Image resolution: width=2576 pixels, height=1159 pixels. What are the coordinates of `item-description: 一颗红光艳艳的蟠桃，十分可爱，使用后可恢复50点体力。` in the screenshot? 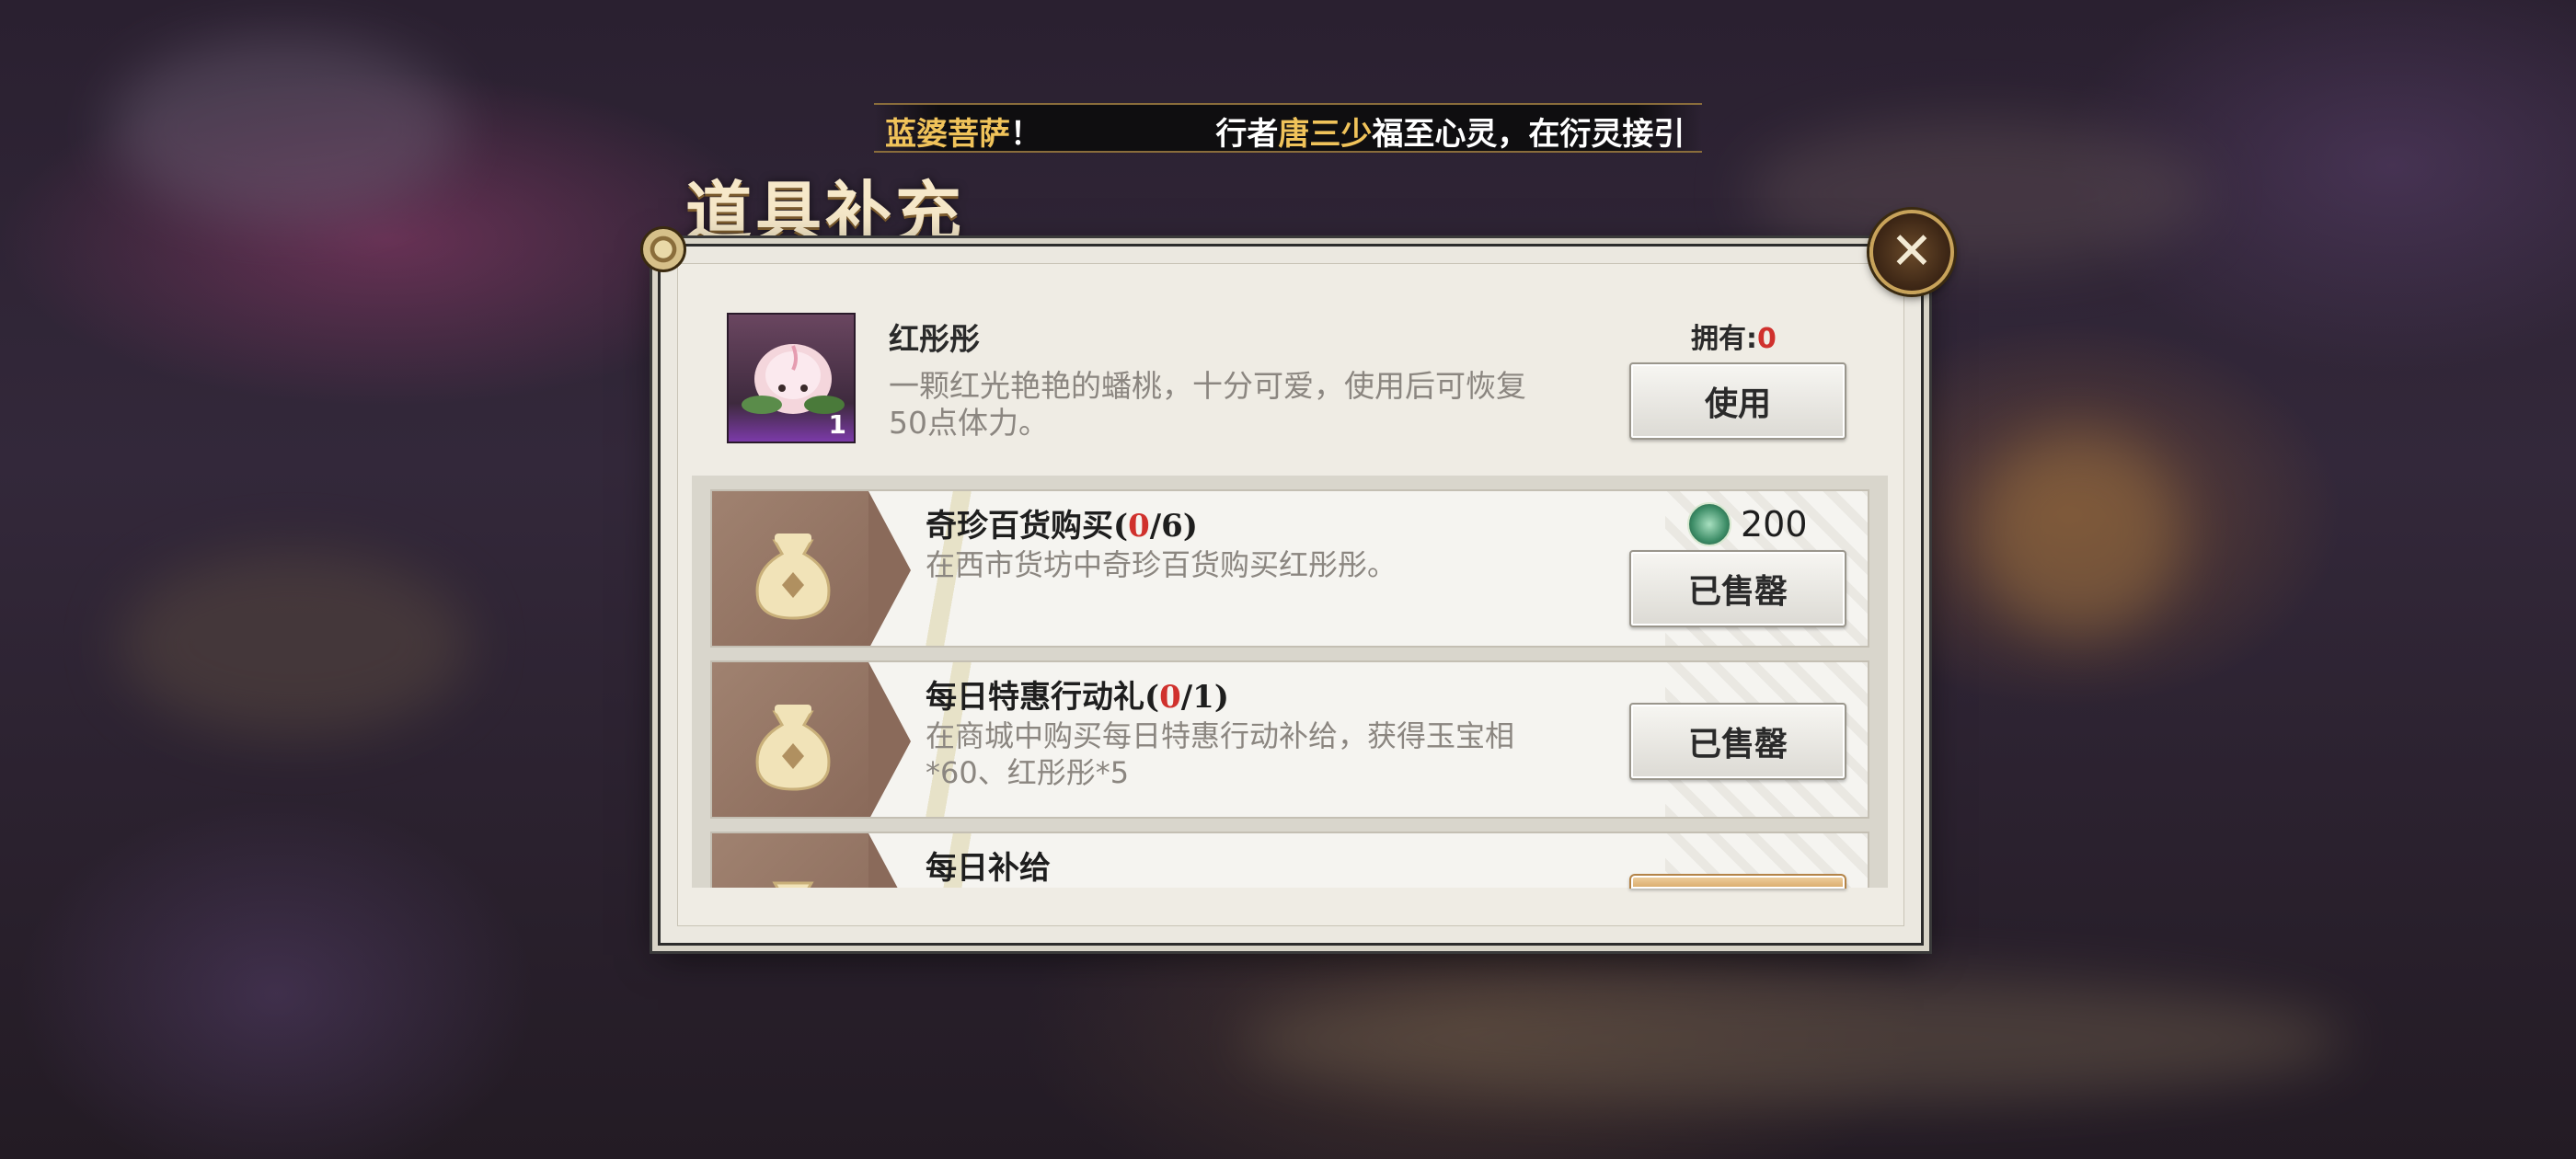 It's located at (1207, 404).